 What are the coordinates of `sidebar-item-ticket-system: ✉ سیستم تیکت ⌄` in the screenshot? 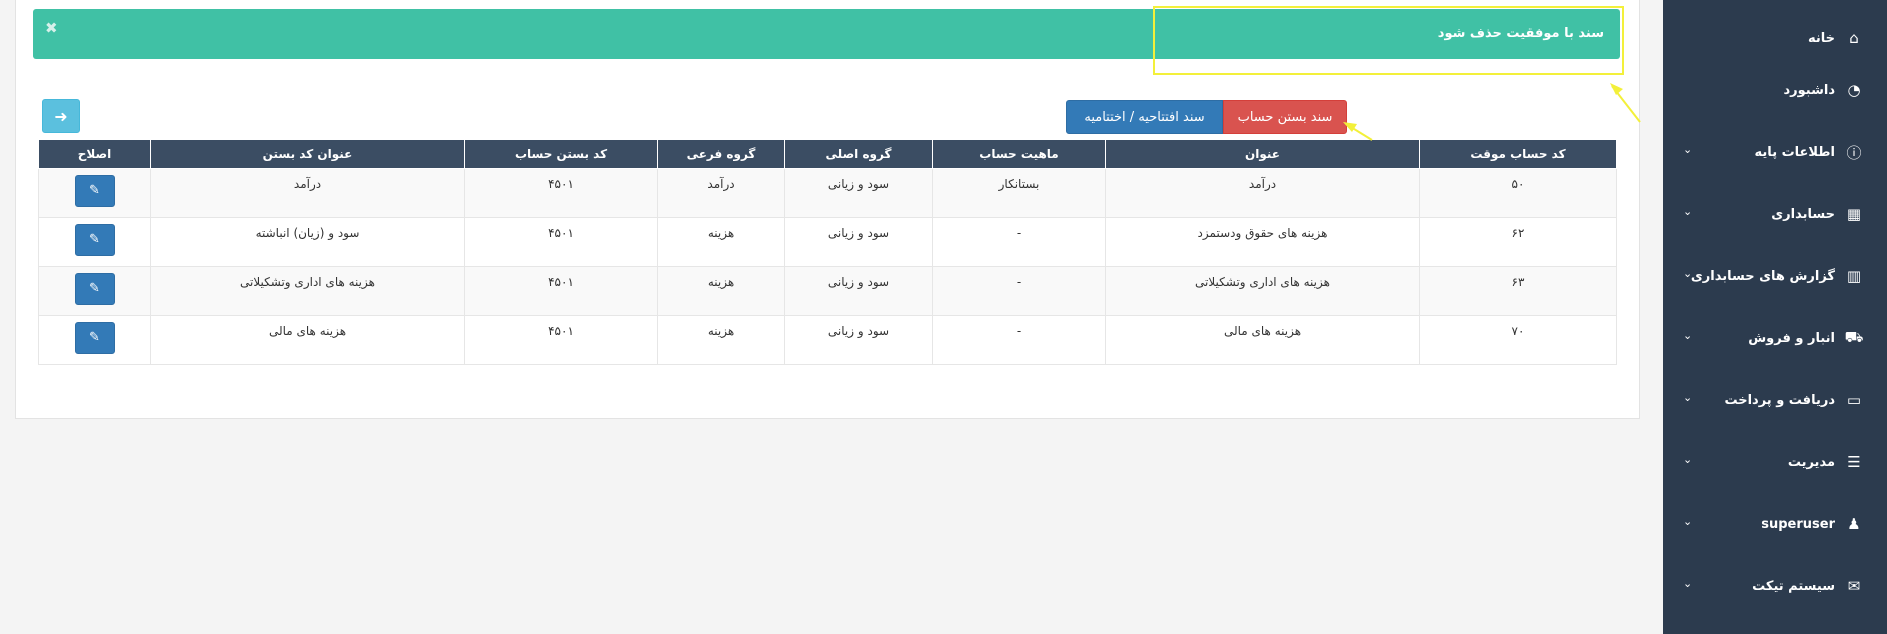 It's located at (1775, 586).